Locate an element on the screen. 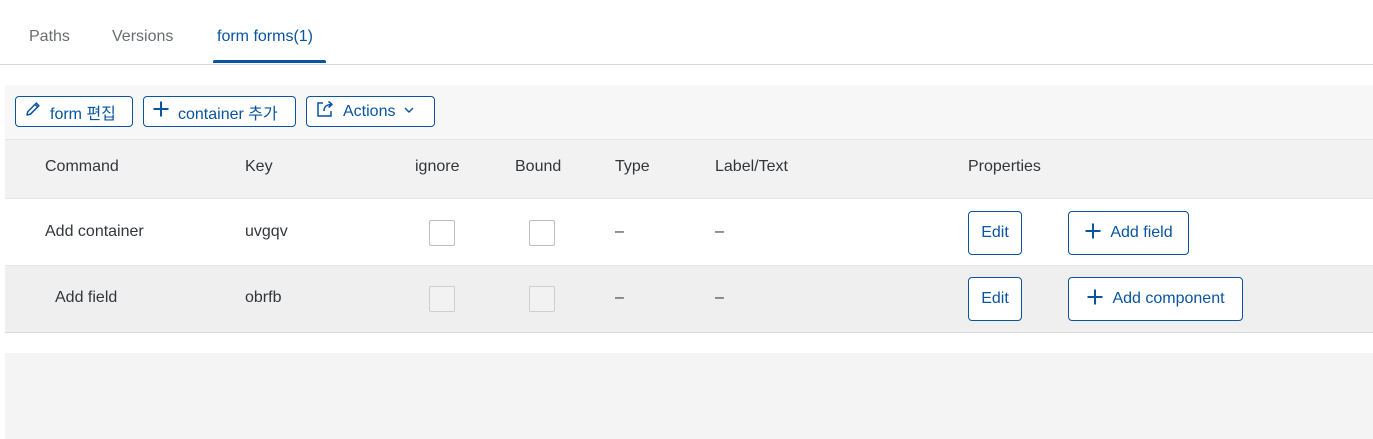 This screenshot has height=439, width=1373. table-header is located at coordinates (689, 169).